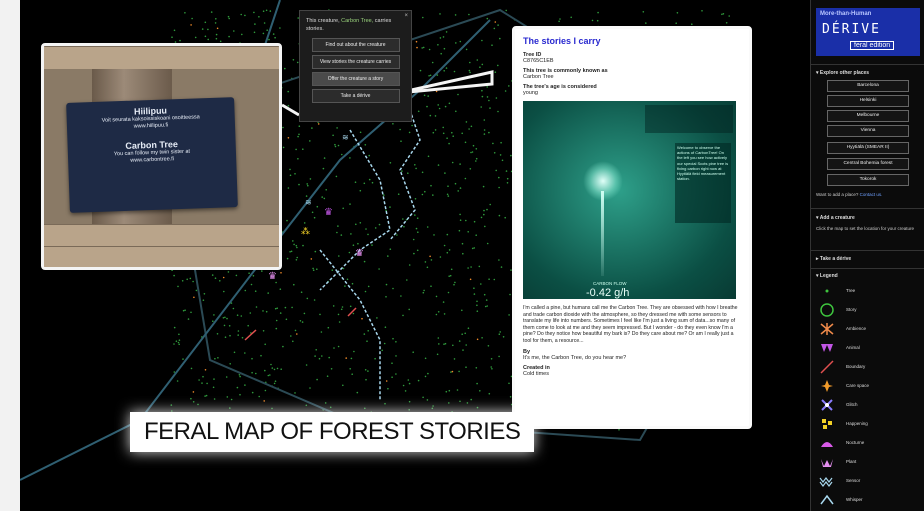 The height and width of the screenshot is (511, 924). Describe the element at coordinates (868, 32) in the screenshot. I see `derive-logo: More-than-Human DÉRIVE feral edition` at that location.